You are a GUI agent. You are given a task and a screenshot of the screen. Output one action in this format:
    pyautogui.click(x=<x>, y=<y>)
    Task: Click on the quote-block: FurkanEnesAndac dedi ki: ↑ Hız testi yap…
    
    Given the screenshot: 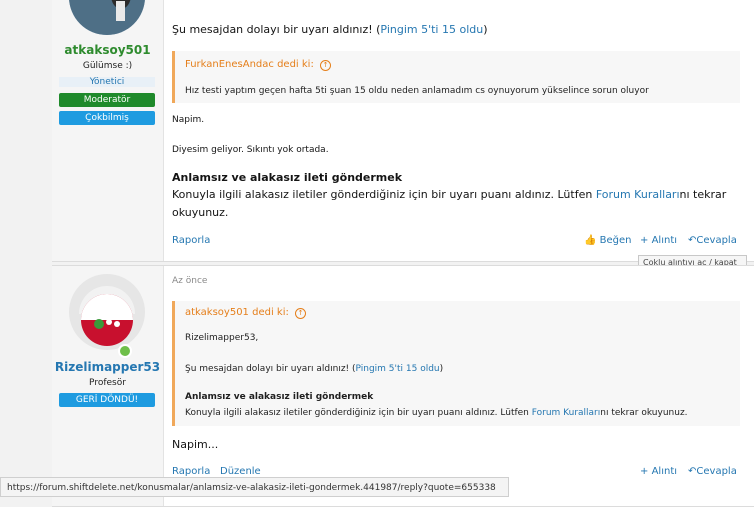 What is the action you would take?
    pyautogui.click(x=456, y=77)
    